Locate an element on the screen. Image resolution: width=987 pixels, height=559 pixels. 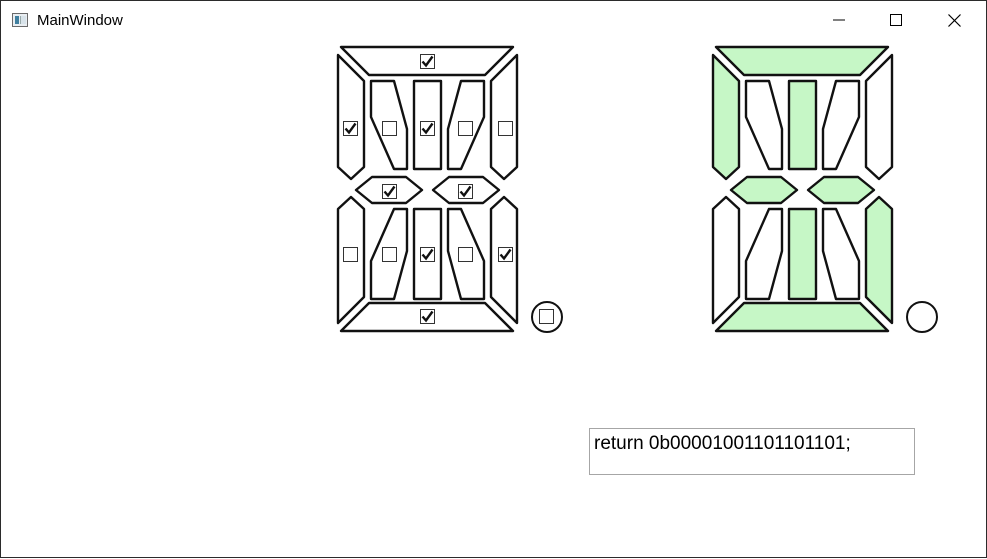
preview-segment-lower-right is located at coordinates (879, 260).